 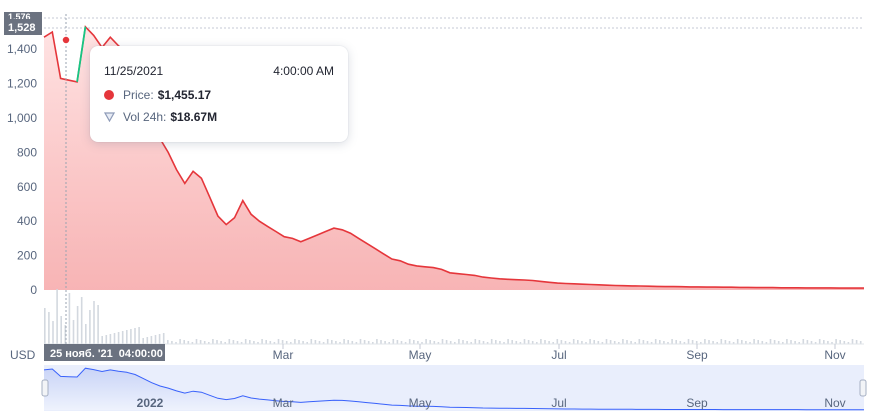 What do you see at coordinates (109, 95) in the screenshot?
I see `price-dot-icon` at bounding box center [109, 95].